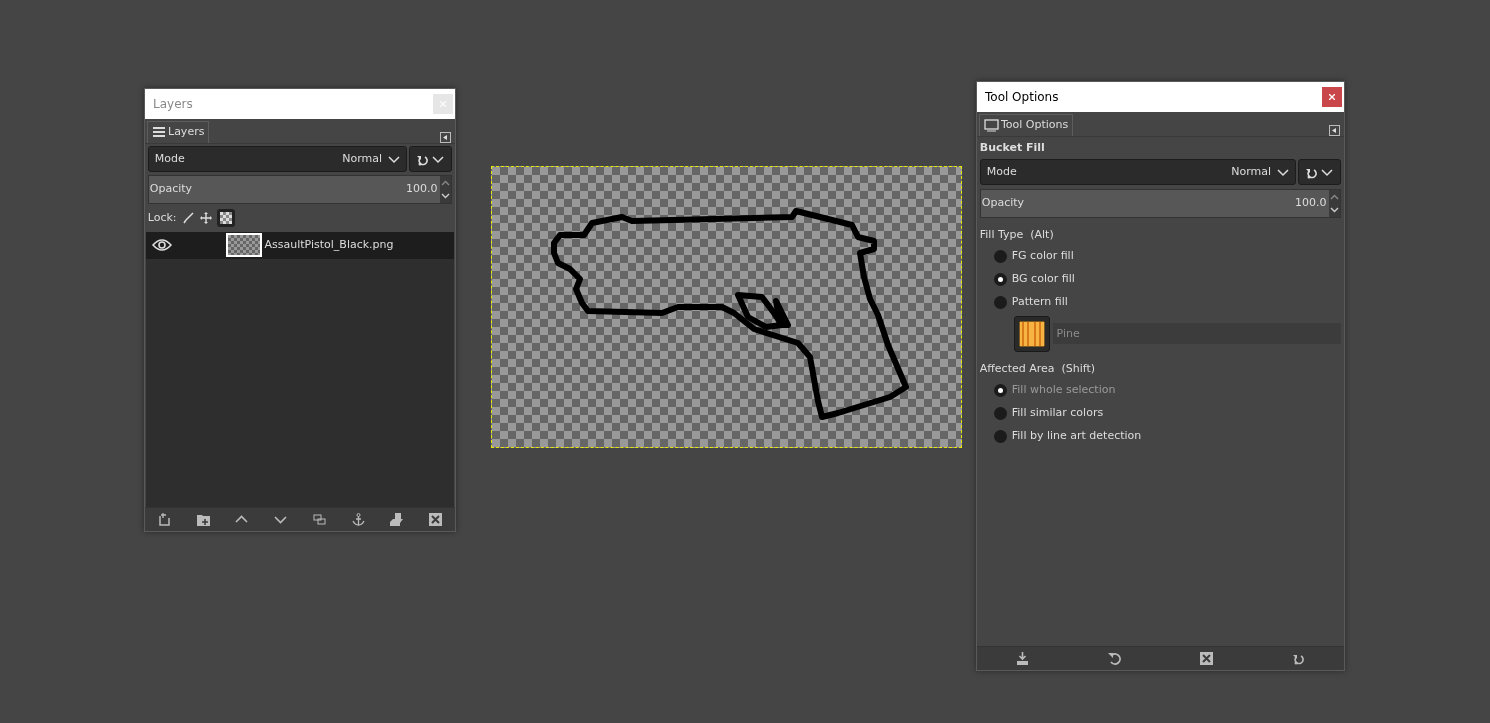  I want to click on anchor-icon, so click(358, 519).